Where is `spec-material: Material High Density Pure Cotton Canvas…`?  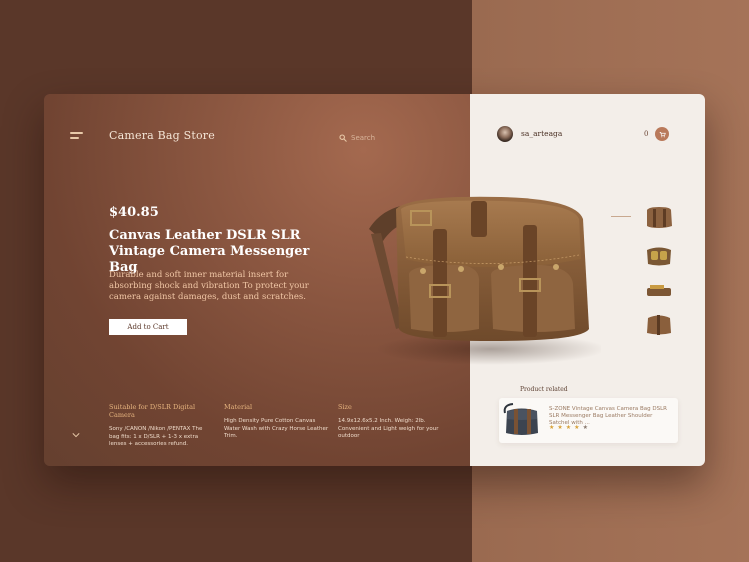
spec-material: Material High Density Pure Cotton Canvas… is located at coordinates (276, 422).